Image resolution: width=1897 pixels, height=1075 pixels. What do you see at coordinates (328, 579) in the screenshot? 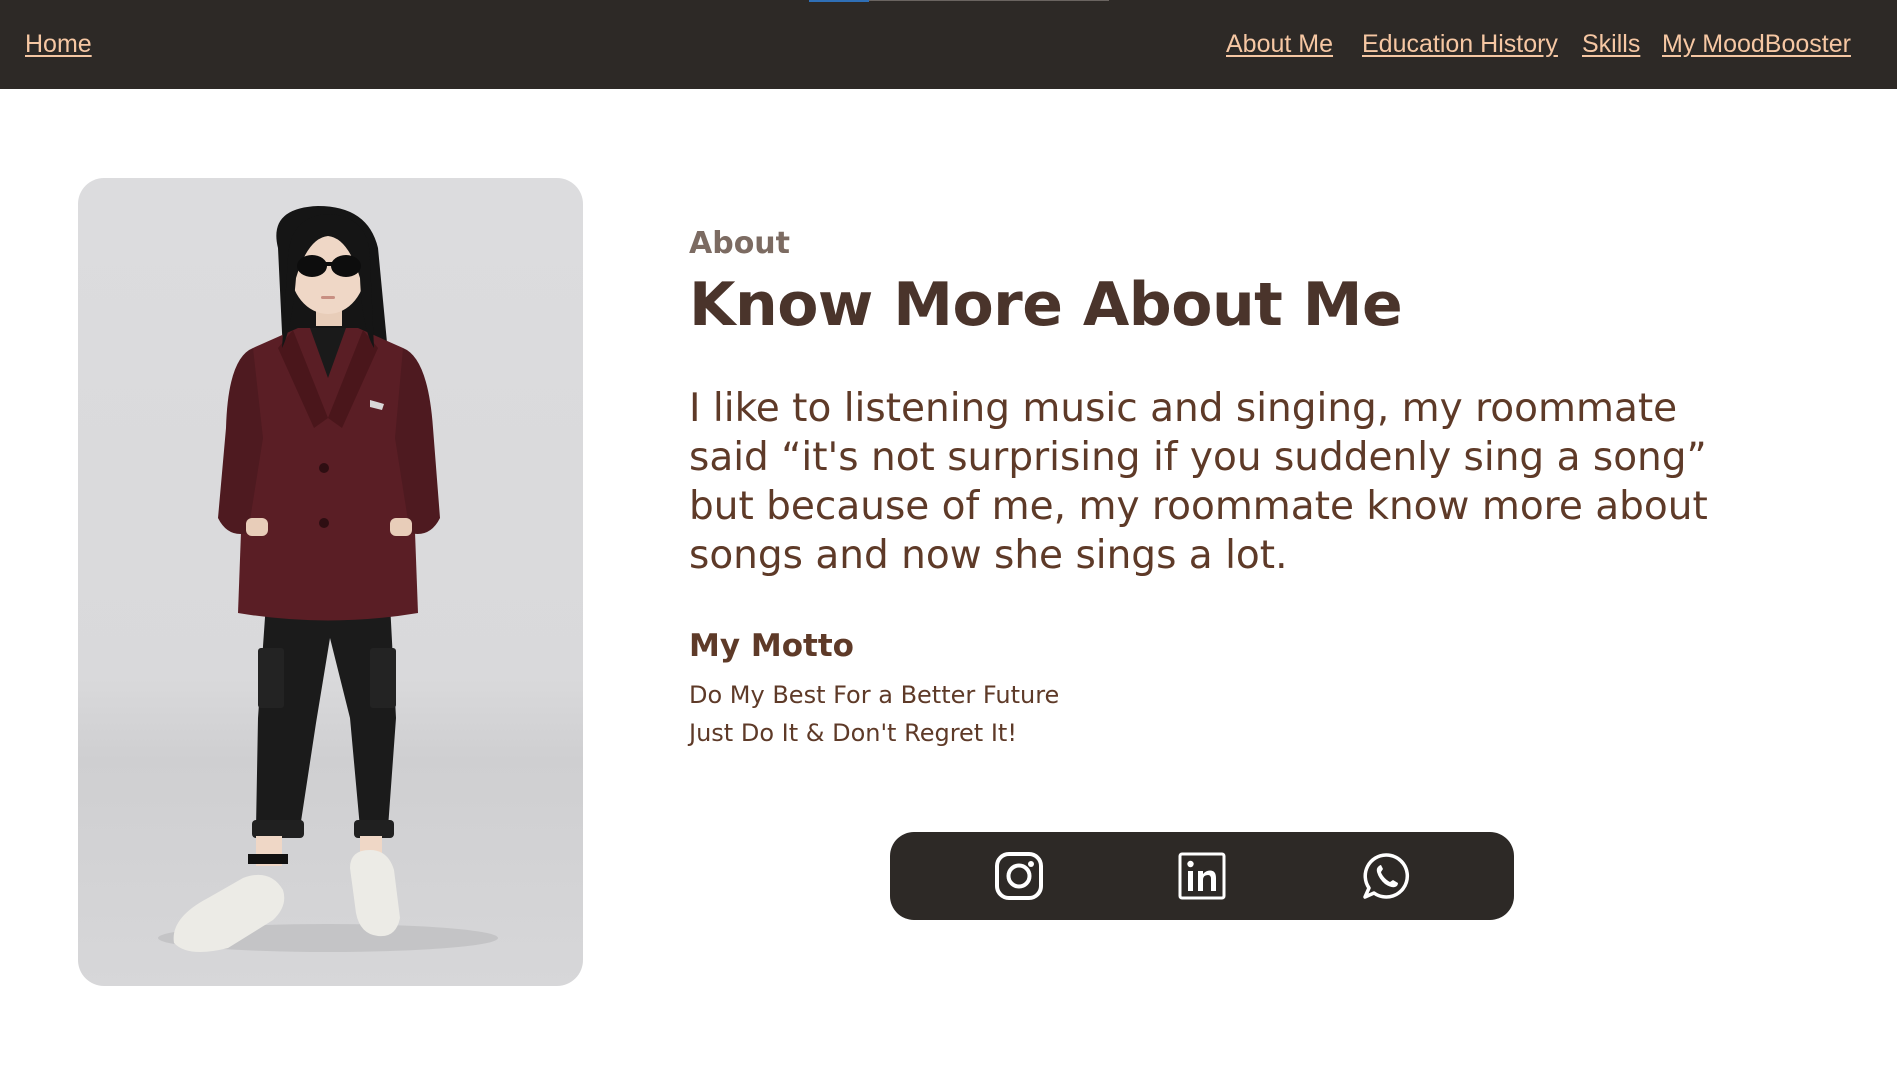
I see `profile-photo-illustration` at bounding box center [328, 579].